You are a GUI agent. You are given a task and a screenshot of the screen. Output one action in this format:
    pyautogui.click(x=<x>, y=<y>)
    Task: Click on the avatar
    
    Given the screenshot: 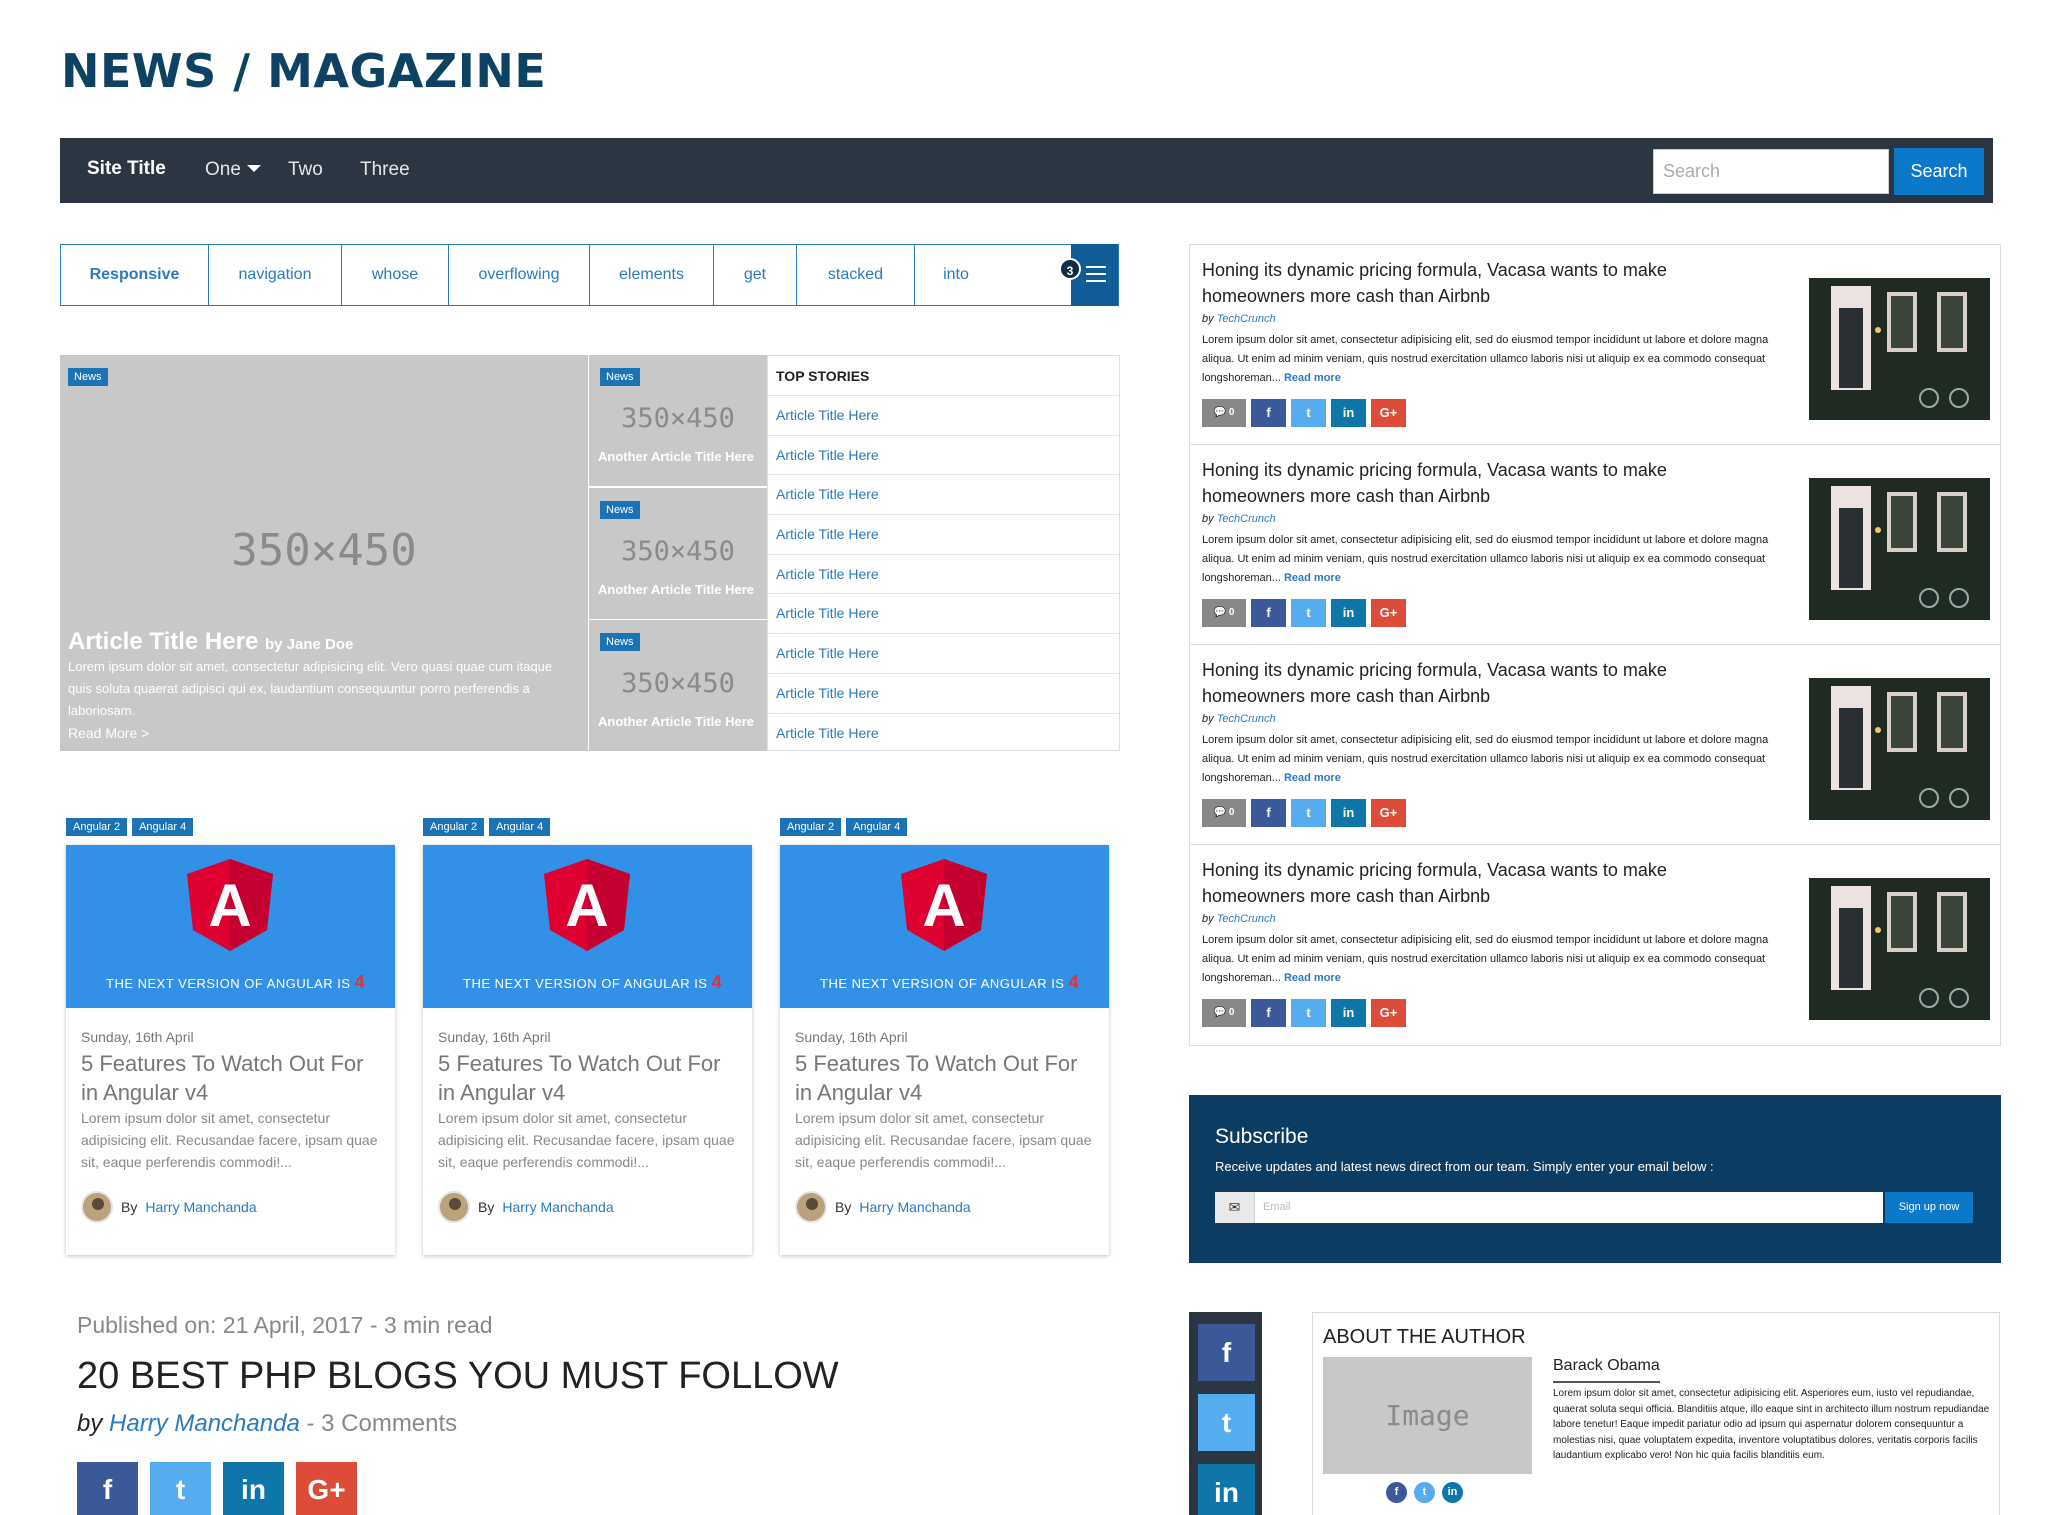 What is the action you would take?
    pyautogui.click(x=454, y=1207)
    